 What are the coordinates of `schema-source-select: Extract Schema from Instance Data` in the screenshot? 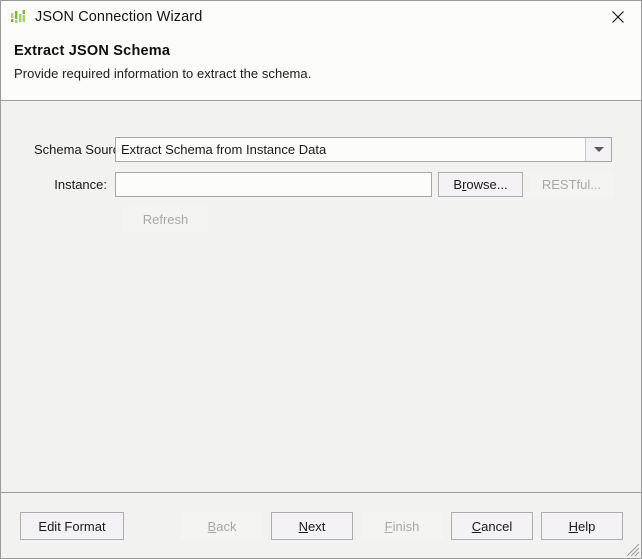 It's located at (363, 149).